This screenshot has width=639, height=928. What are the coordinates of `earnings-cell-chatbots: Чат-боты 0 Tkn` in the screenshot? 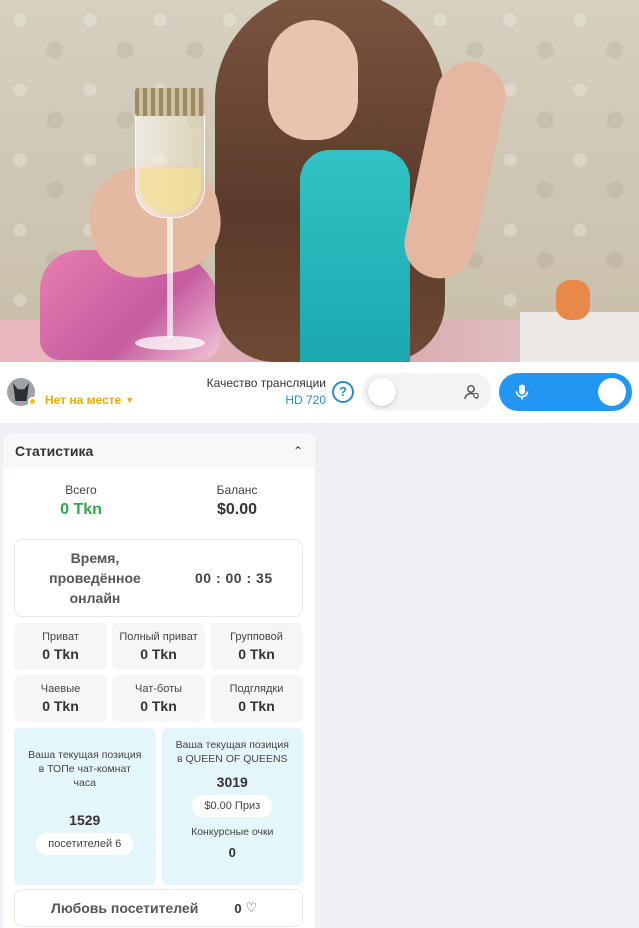 It's located at (158, 698).